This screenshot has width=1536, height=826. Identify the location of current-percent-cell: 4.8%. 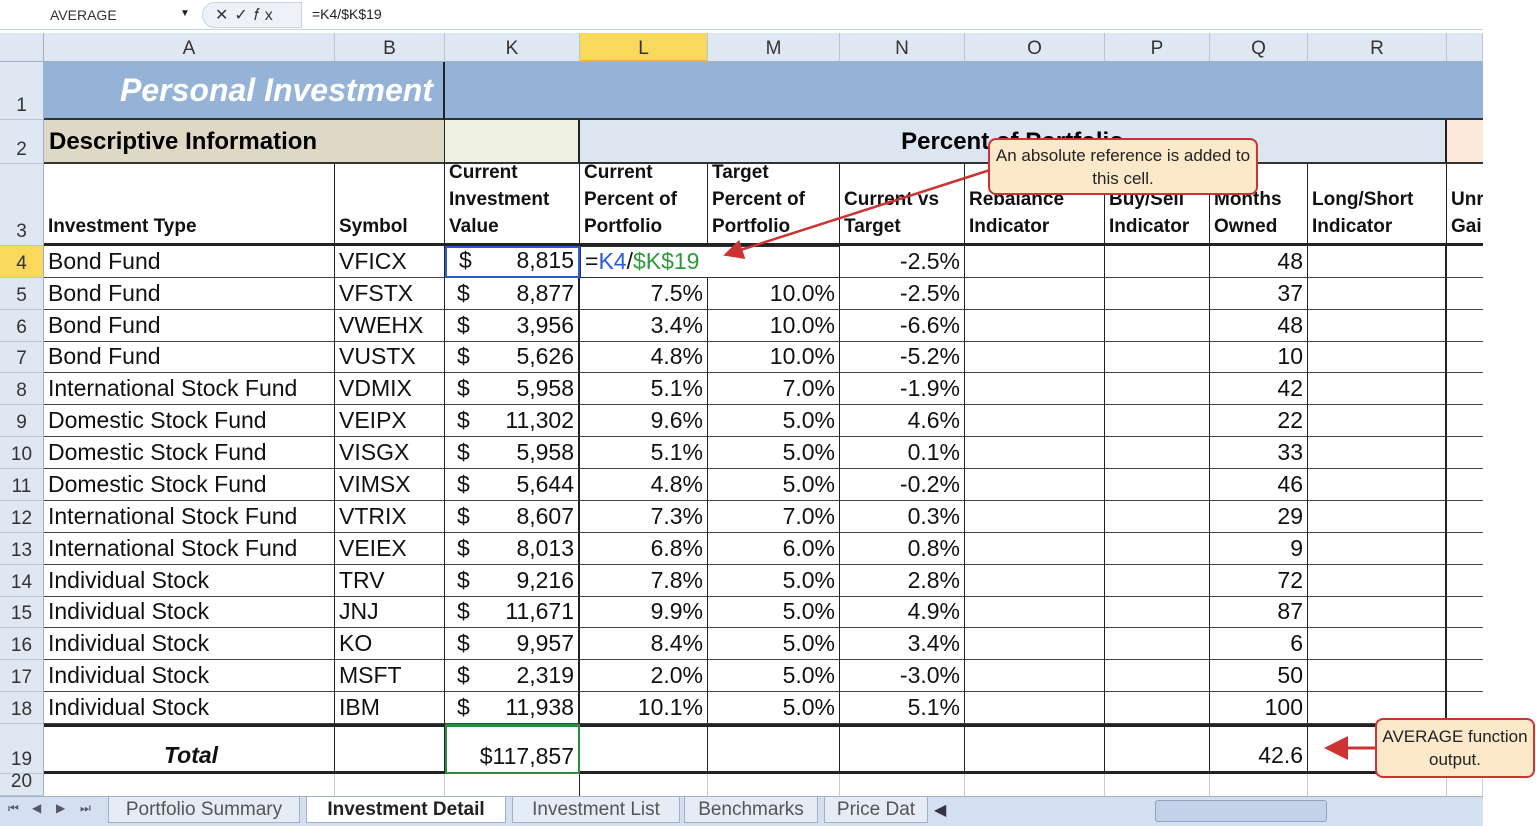
(644, 485).